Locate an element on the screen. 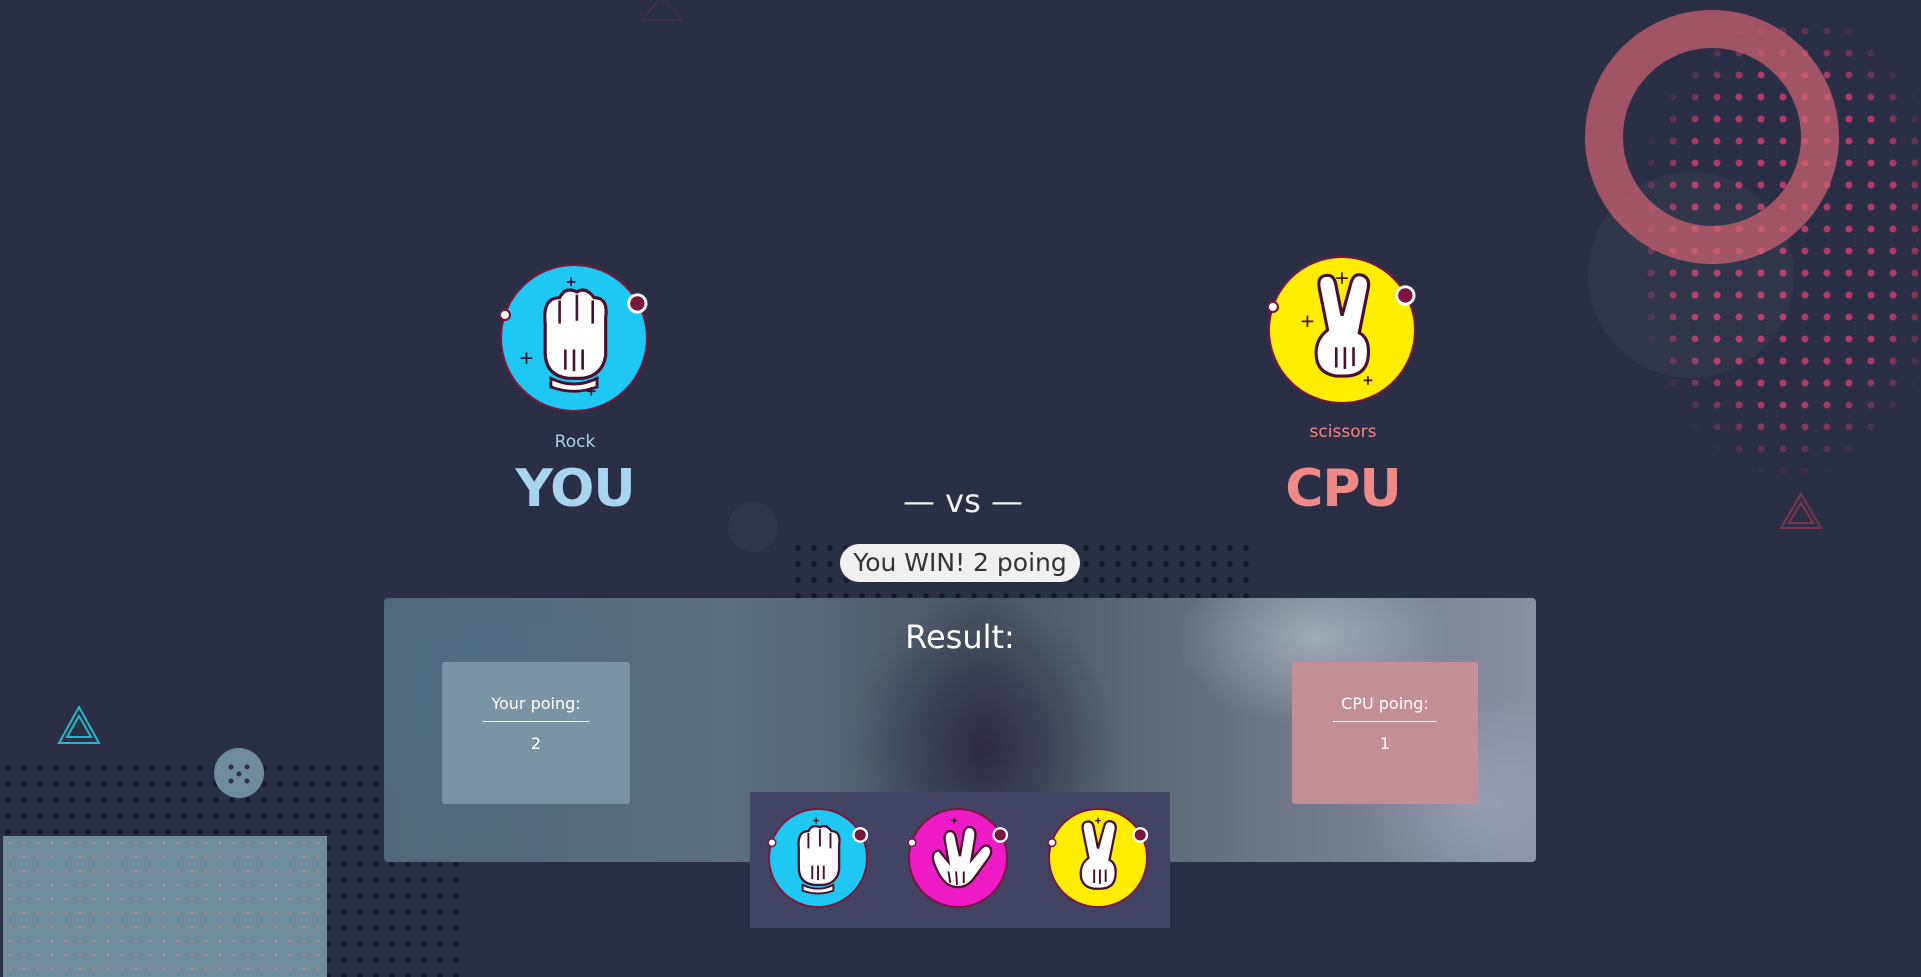 This screenshot has width=1921, height=977. triangle-top-decoration is located at coordinates (662, 13).